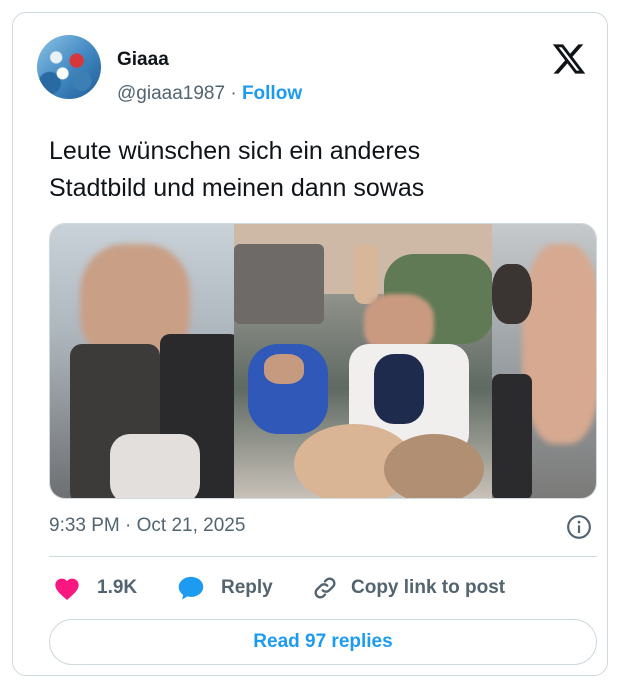 Image resolution: width=620 pixels, height=688 pixels. Describe the element at coordinates (235, 151) in the screenshot. I see `tweet-text-line: Leute wünschen sich ein anderes` at that location.